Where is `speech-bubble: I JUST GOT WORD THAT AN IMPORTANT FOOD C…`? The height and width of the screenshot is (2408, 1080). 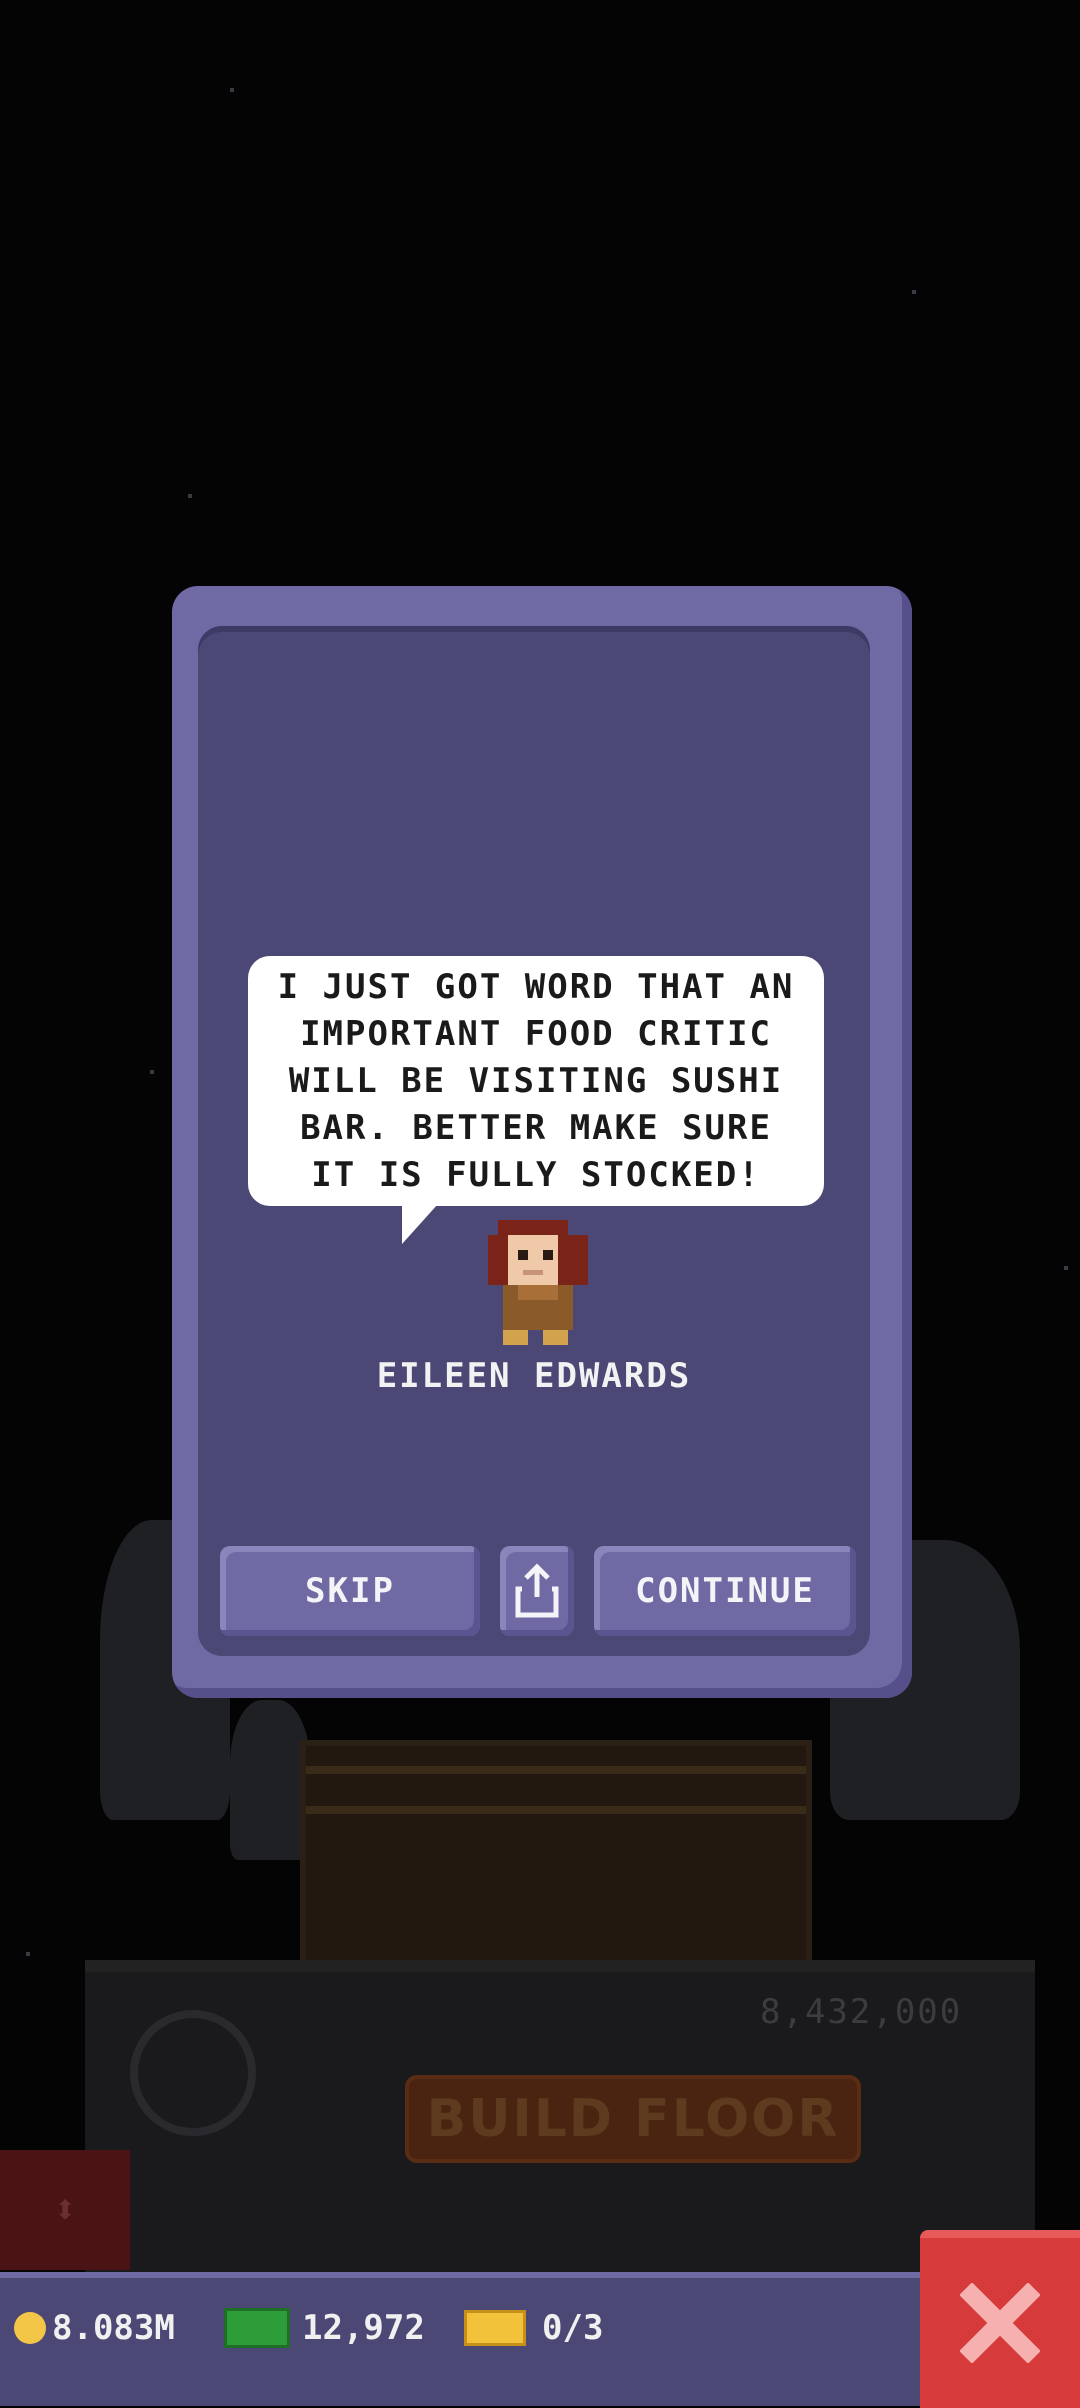
speech-bubble: I JUST GOT WORD THAT AN IMPORTANT FOOD C… is located at coordinates (536, 1081).